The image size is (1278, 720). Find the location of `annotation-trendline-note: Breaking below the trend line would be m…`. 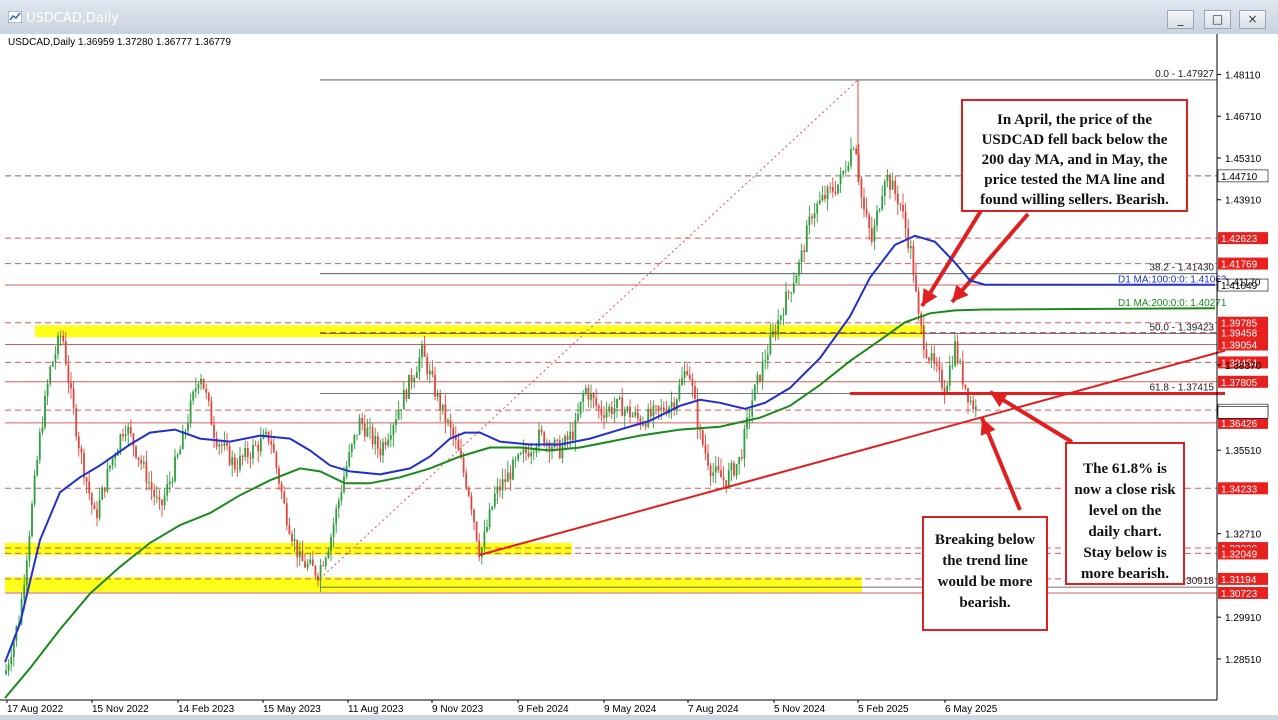

annotation-trendline-note: Breaking below the trend line would be m… is located at coordinates (985, 573).